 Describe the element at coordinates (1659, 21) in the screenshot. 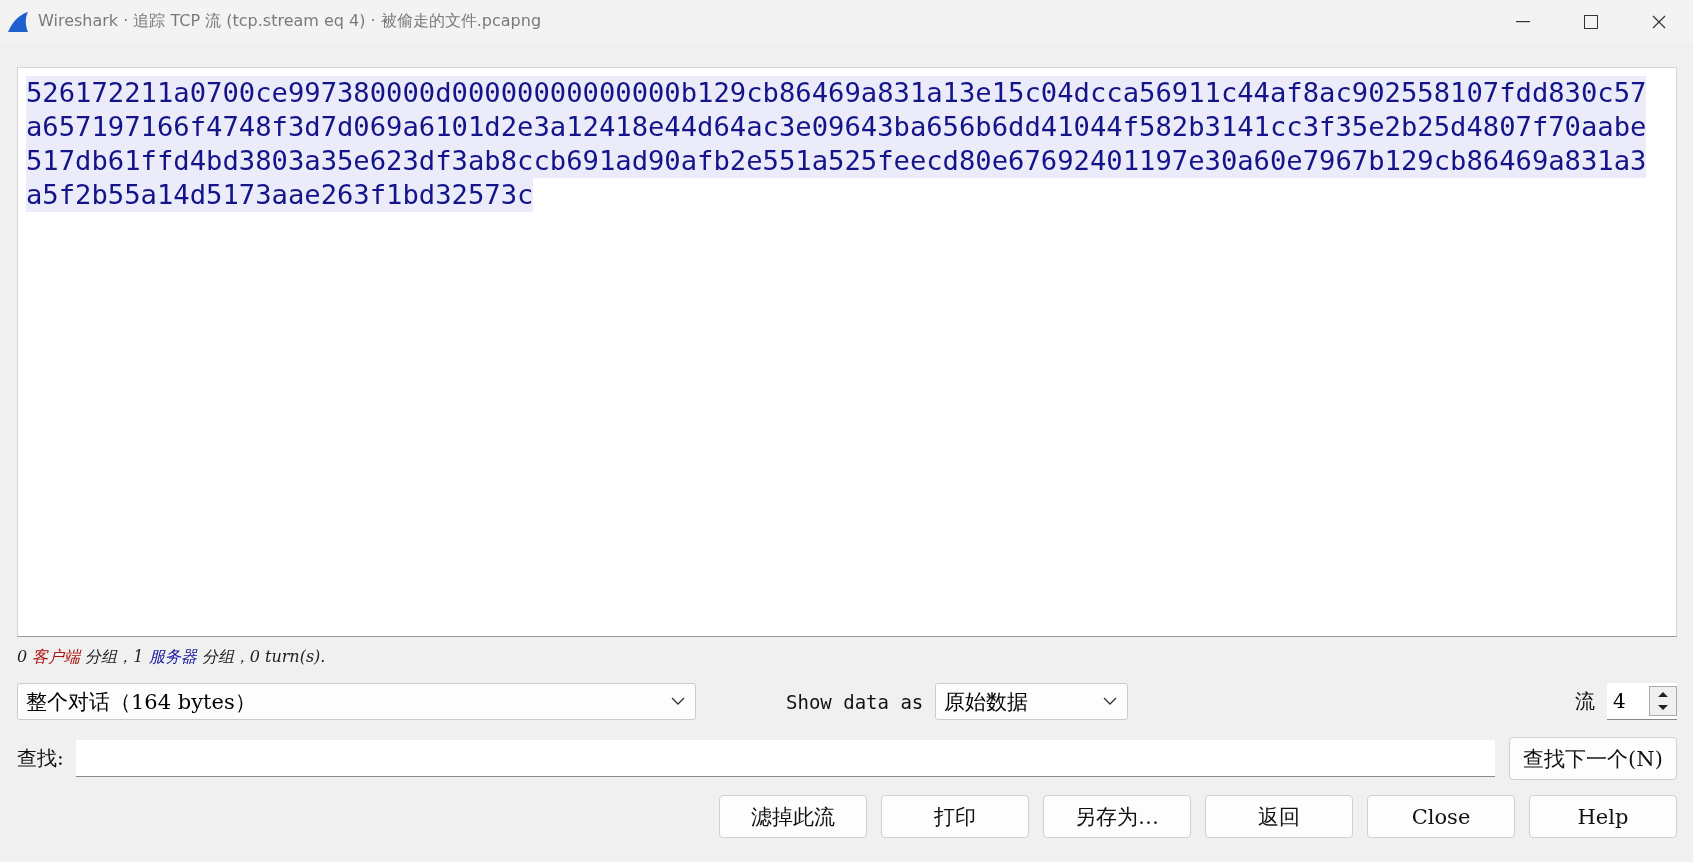

I see `close-icon` at that location.